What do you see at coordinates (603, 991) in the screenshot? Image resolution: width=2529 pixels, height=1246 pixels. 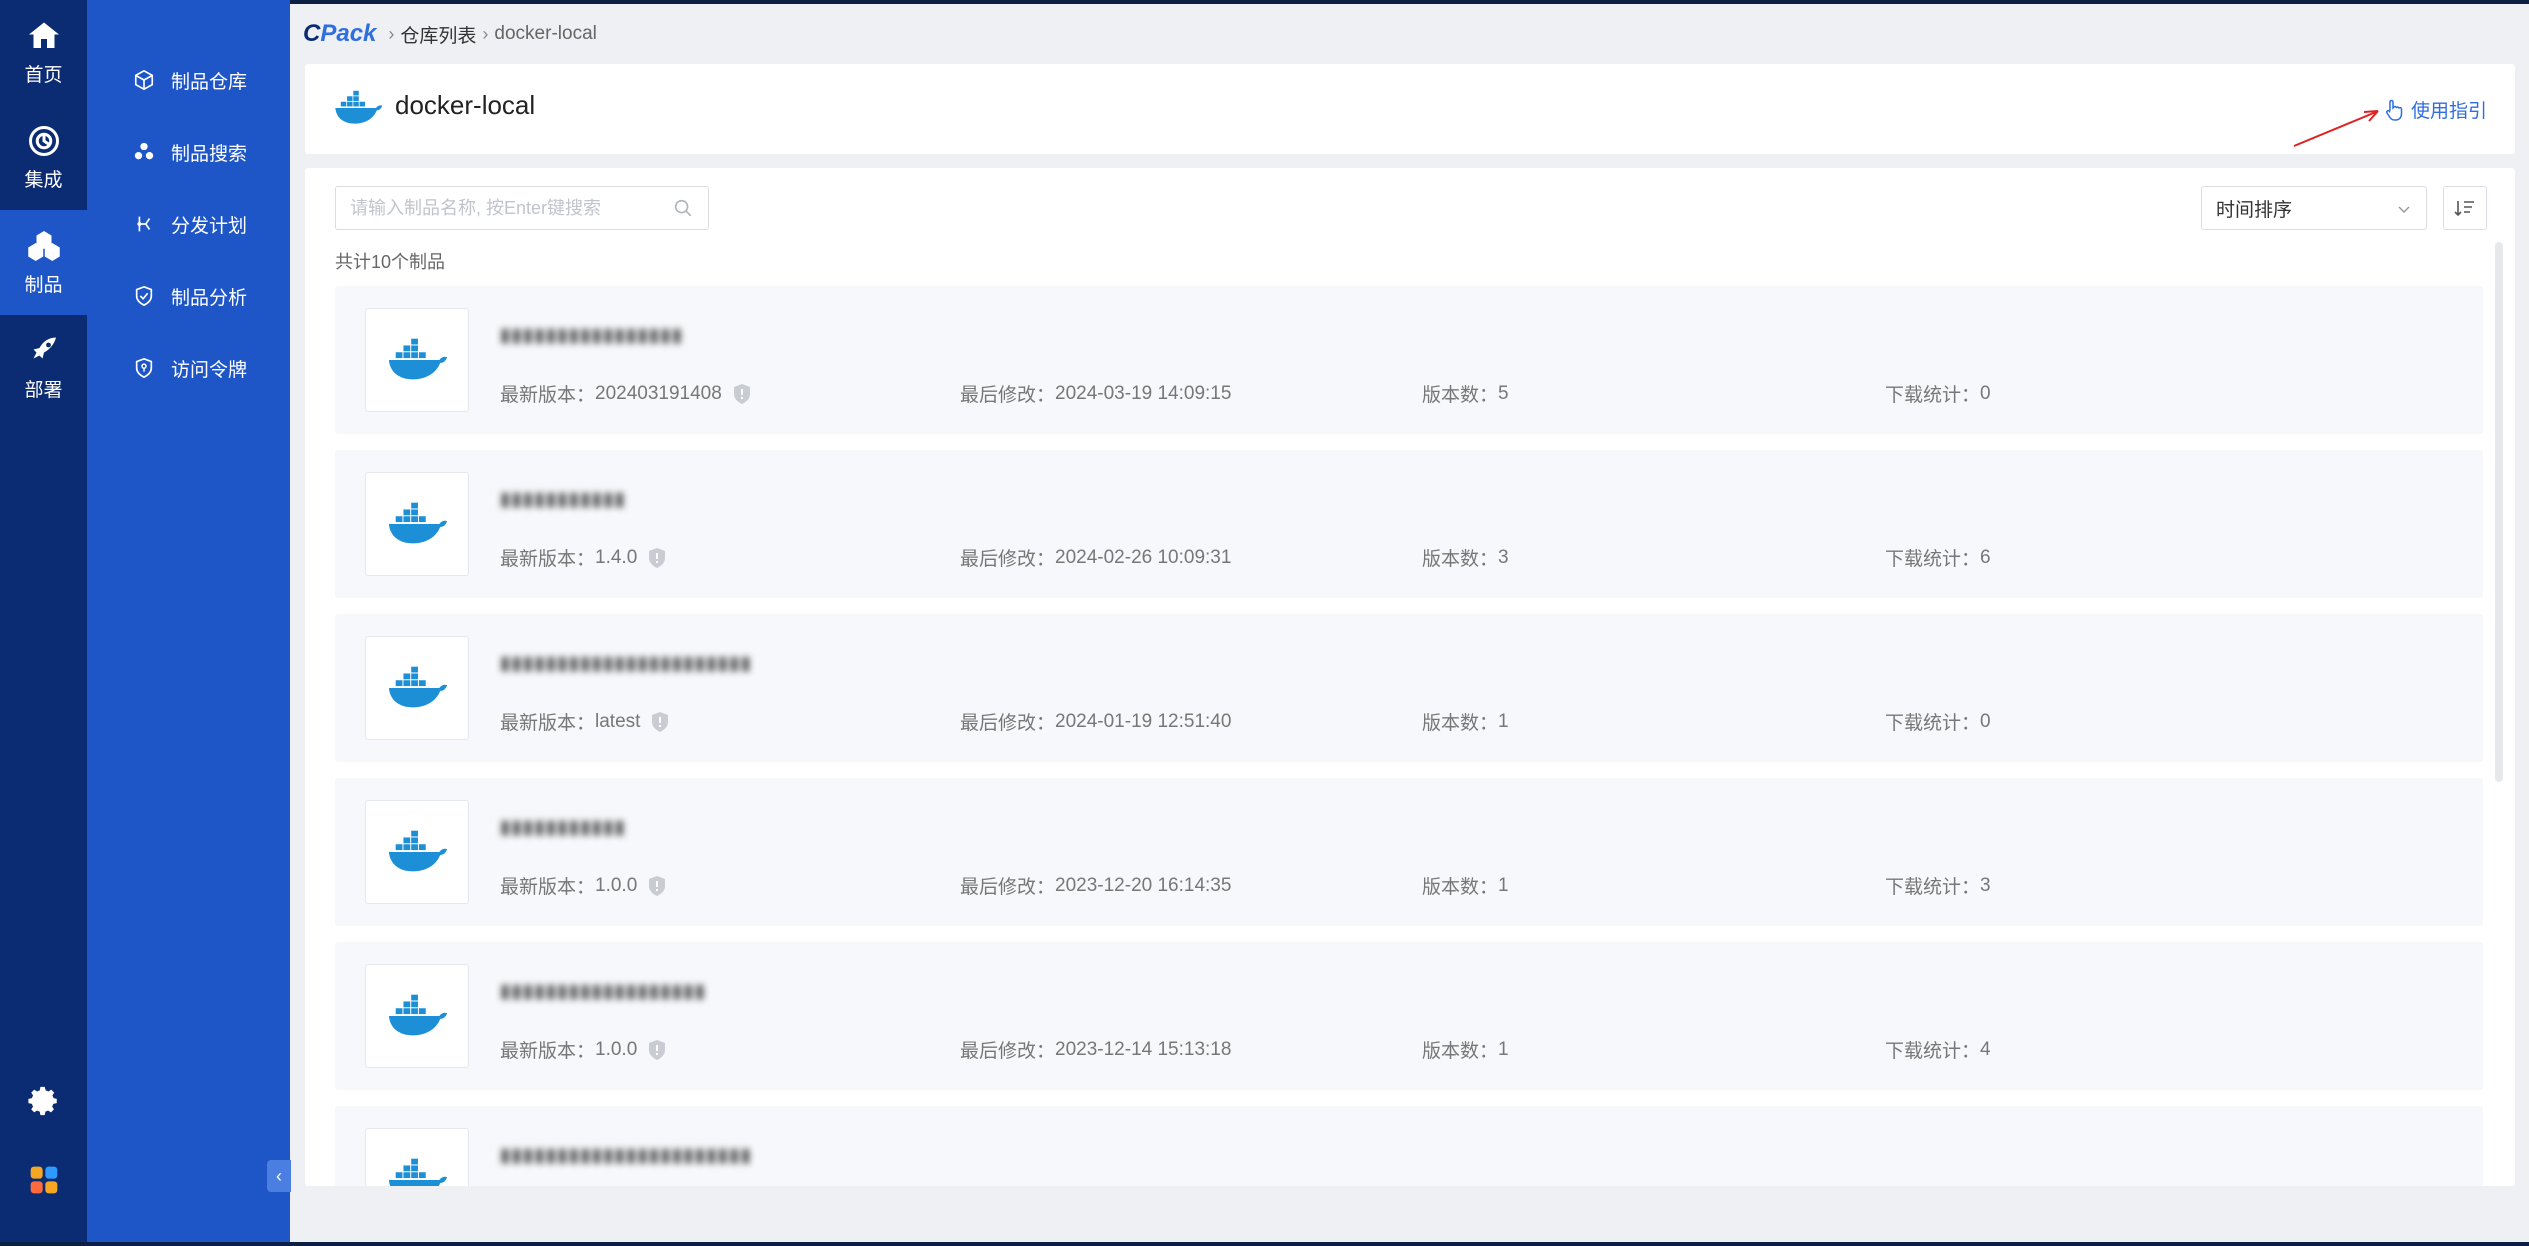 I see `artifact-name: ▮▮▮▮▮▮▮▮▮▮▮▮▮▮▮▮▮▮` at bounding box center [603, 991].